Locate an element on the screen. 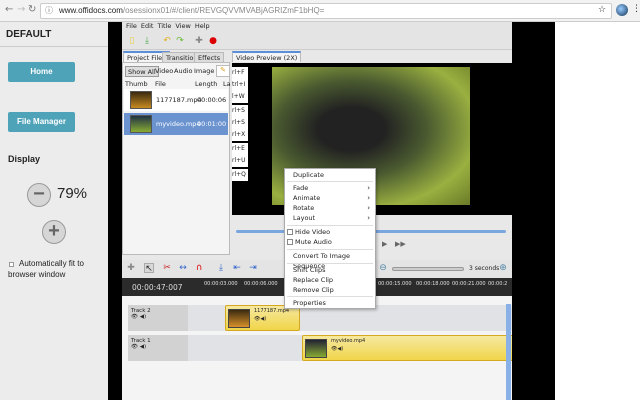 This screenshot has height=400, width=640. menu-view: View is located at coordinates (182, 26).